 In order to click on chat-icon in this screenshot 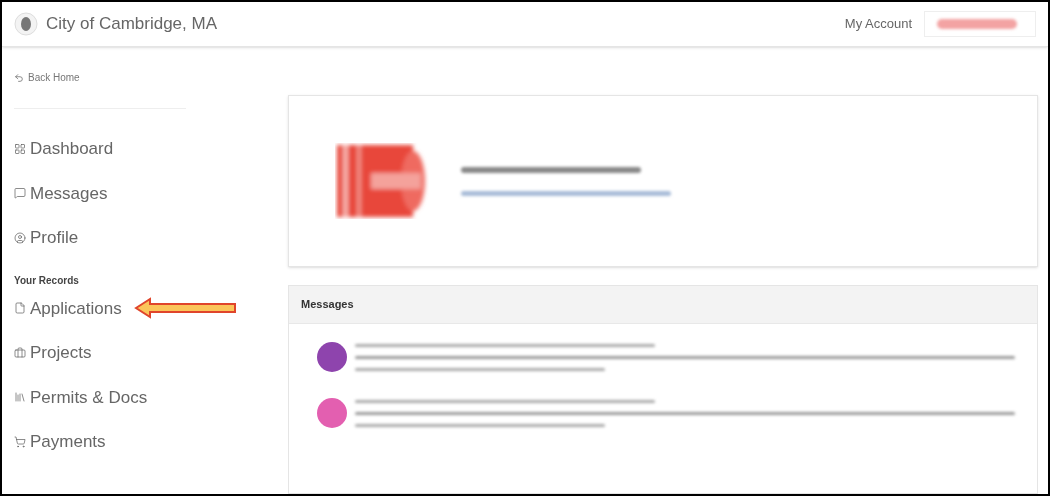, I will do `click(20, 193)`.